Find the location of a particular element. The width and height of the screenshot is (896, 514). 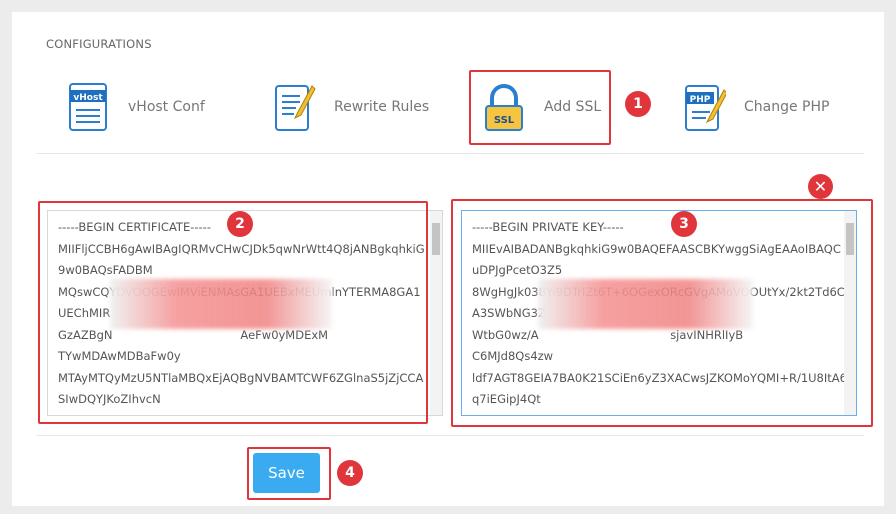

annotation-box-add-ssl is located at coordinates (540, 107).